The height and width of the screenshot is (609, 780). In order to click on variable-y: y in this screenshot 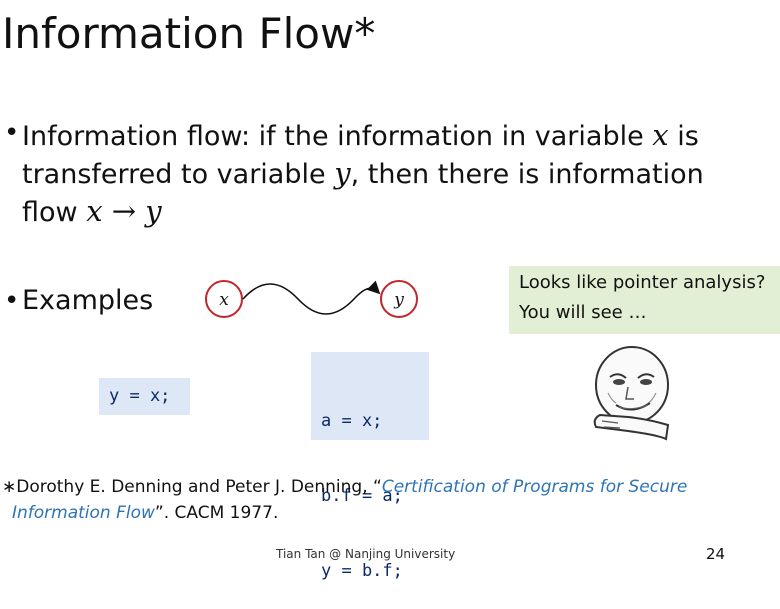, I will do `click(342, 173)`.